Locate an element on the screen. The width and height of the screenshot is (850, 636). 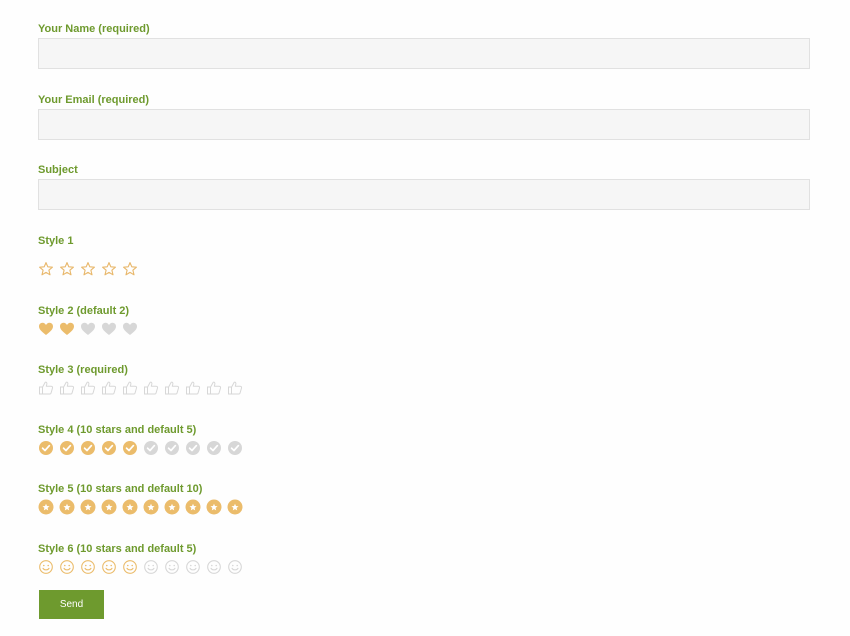
send-button: Send is located at coordinates (71, 604).